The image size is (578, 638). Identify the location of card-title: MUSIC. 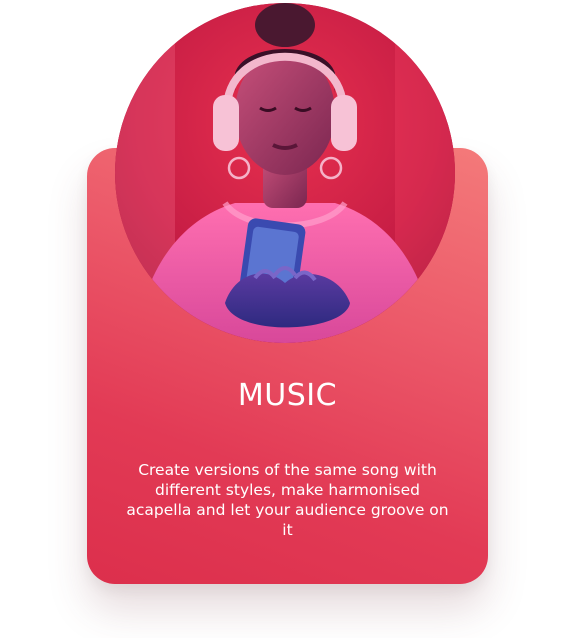
(287, 395).